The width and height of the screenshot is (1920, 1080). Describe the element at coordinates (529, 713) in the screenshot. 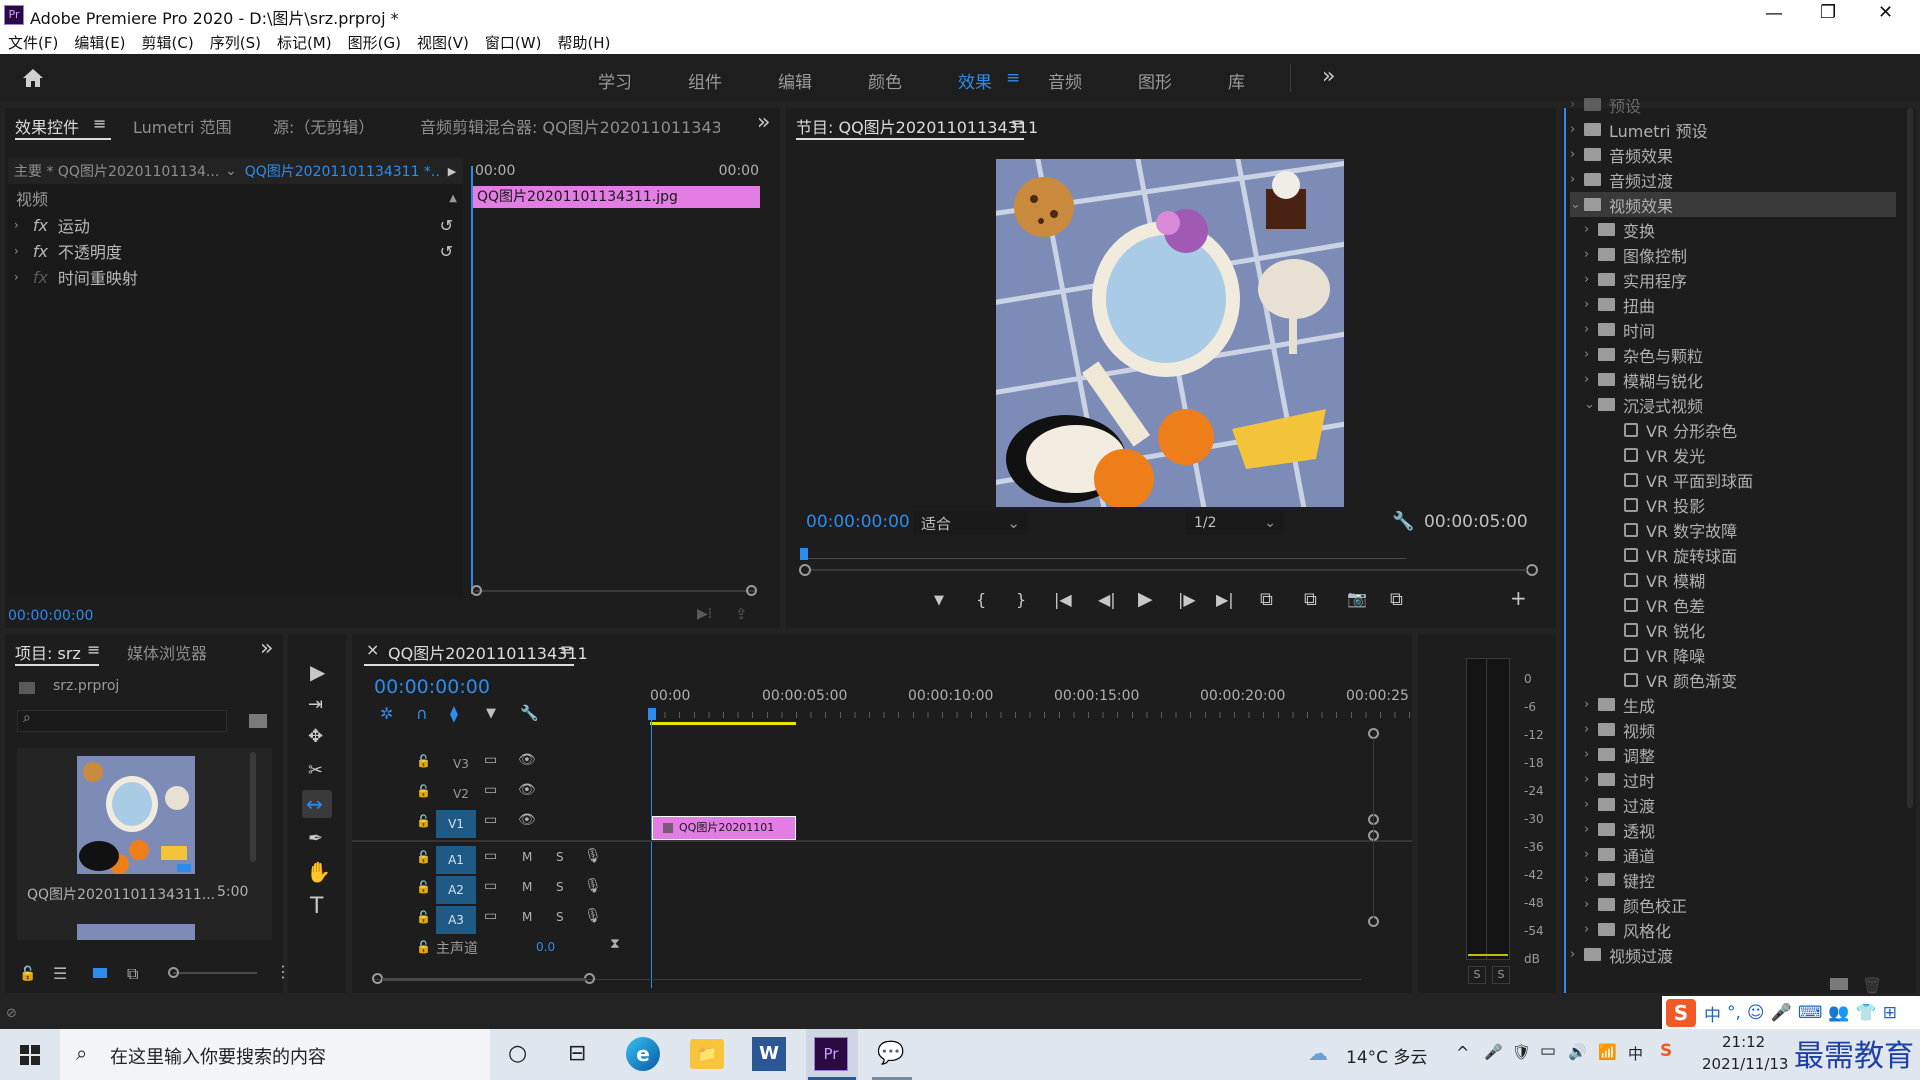

I see `timeline-settings-wrench-icon: 🔧` at that location.